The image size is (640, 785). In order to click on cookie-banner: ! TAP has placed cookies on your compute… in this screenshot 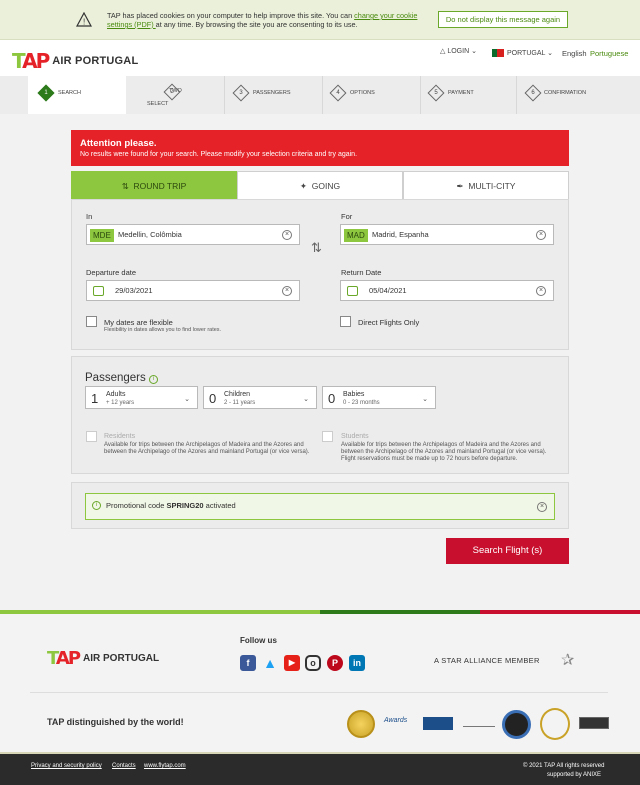, I will do `click(320, 20)`.